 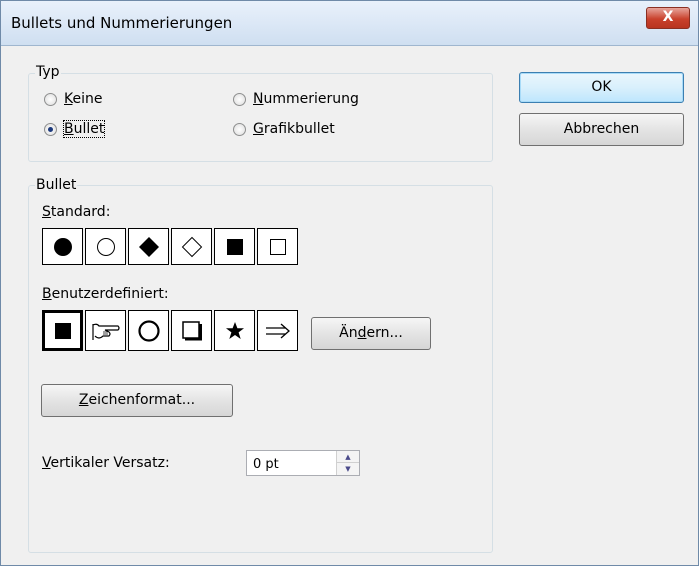 I want to click on typ-legend: Typ, so click(x=48, y=72).